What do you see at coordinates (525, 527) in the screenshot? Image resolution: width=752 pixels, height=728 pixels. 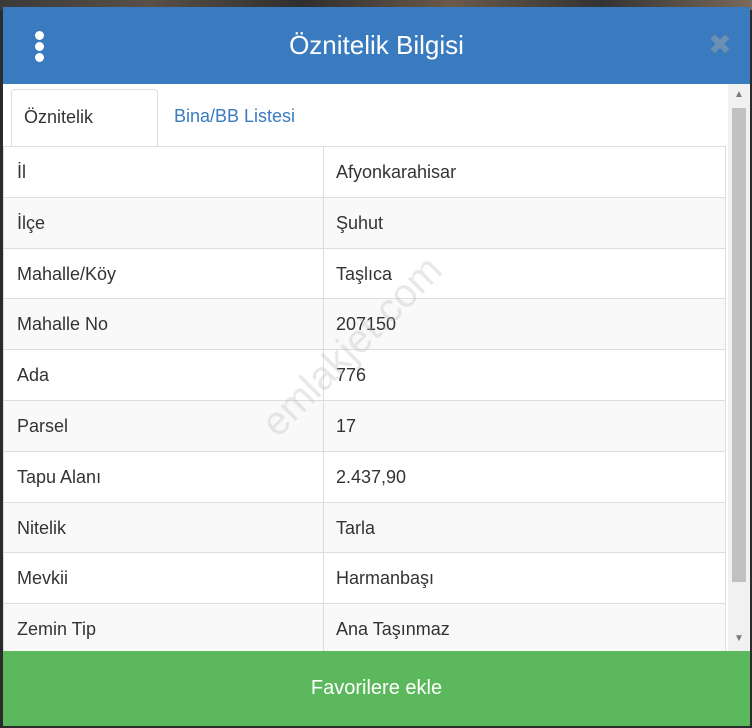 I see `attribute-value: Tarla` at bounding box center [525, 527].